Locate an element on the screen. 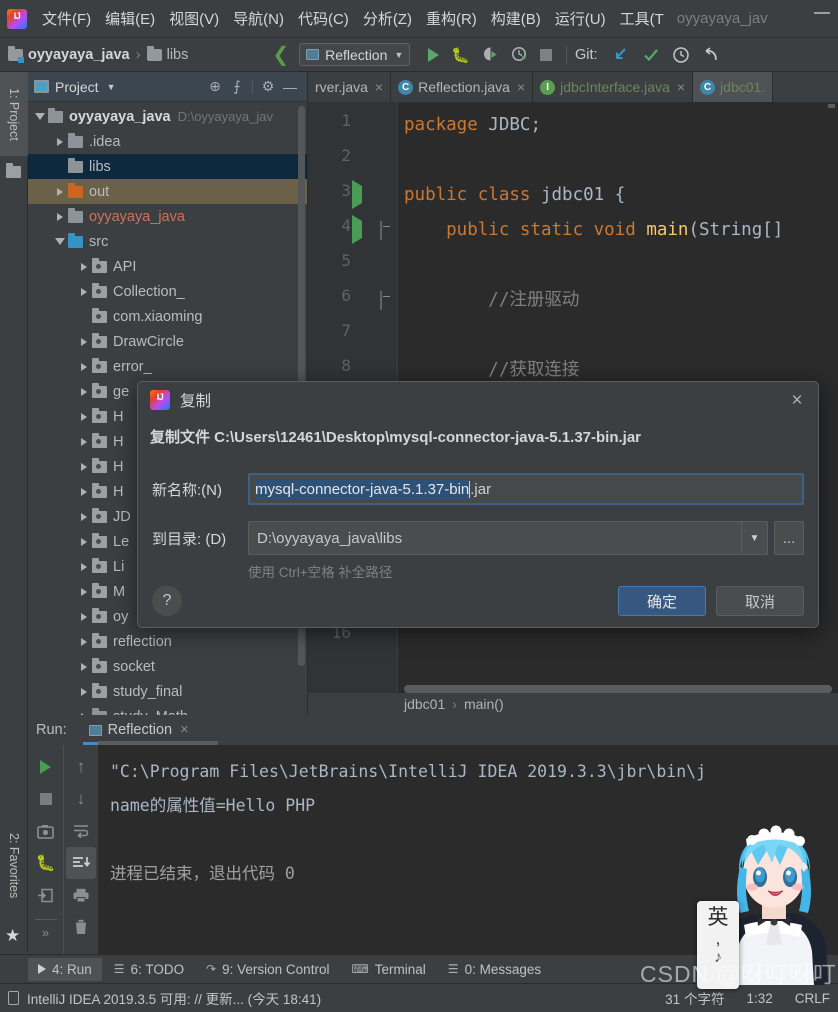  hide-panel-icon: — is located at coordinates (290, 87).